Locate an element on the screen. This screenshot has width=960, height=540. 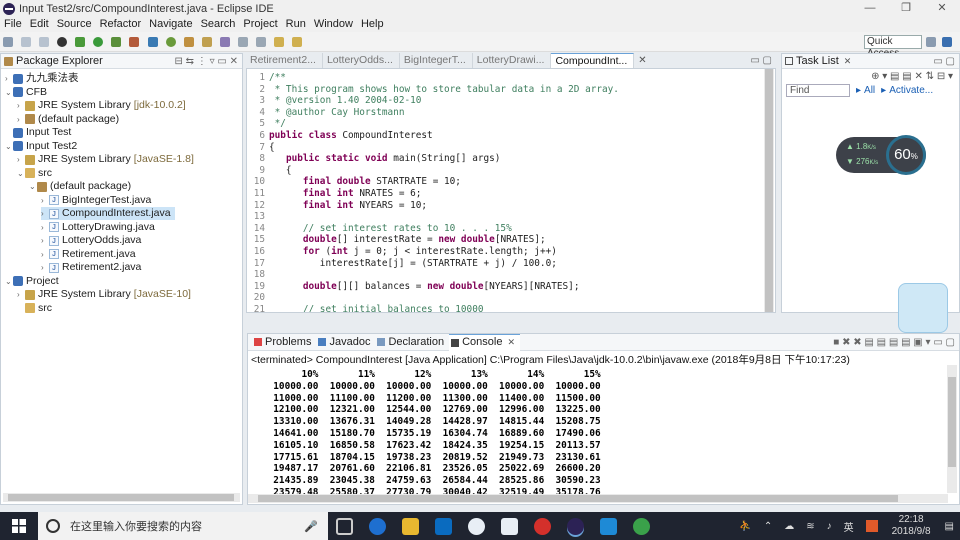
close-button: ✕ is located at coordinates (942, 8).